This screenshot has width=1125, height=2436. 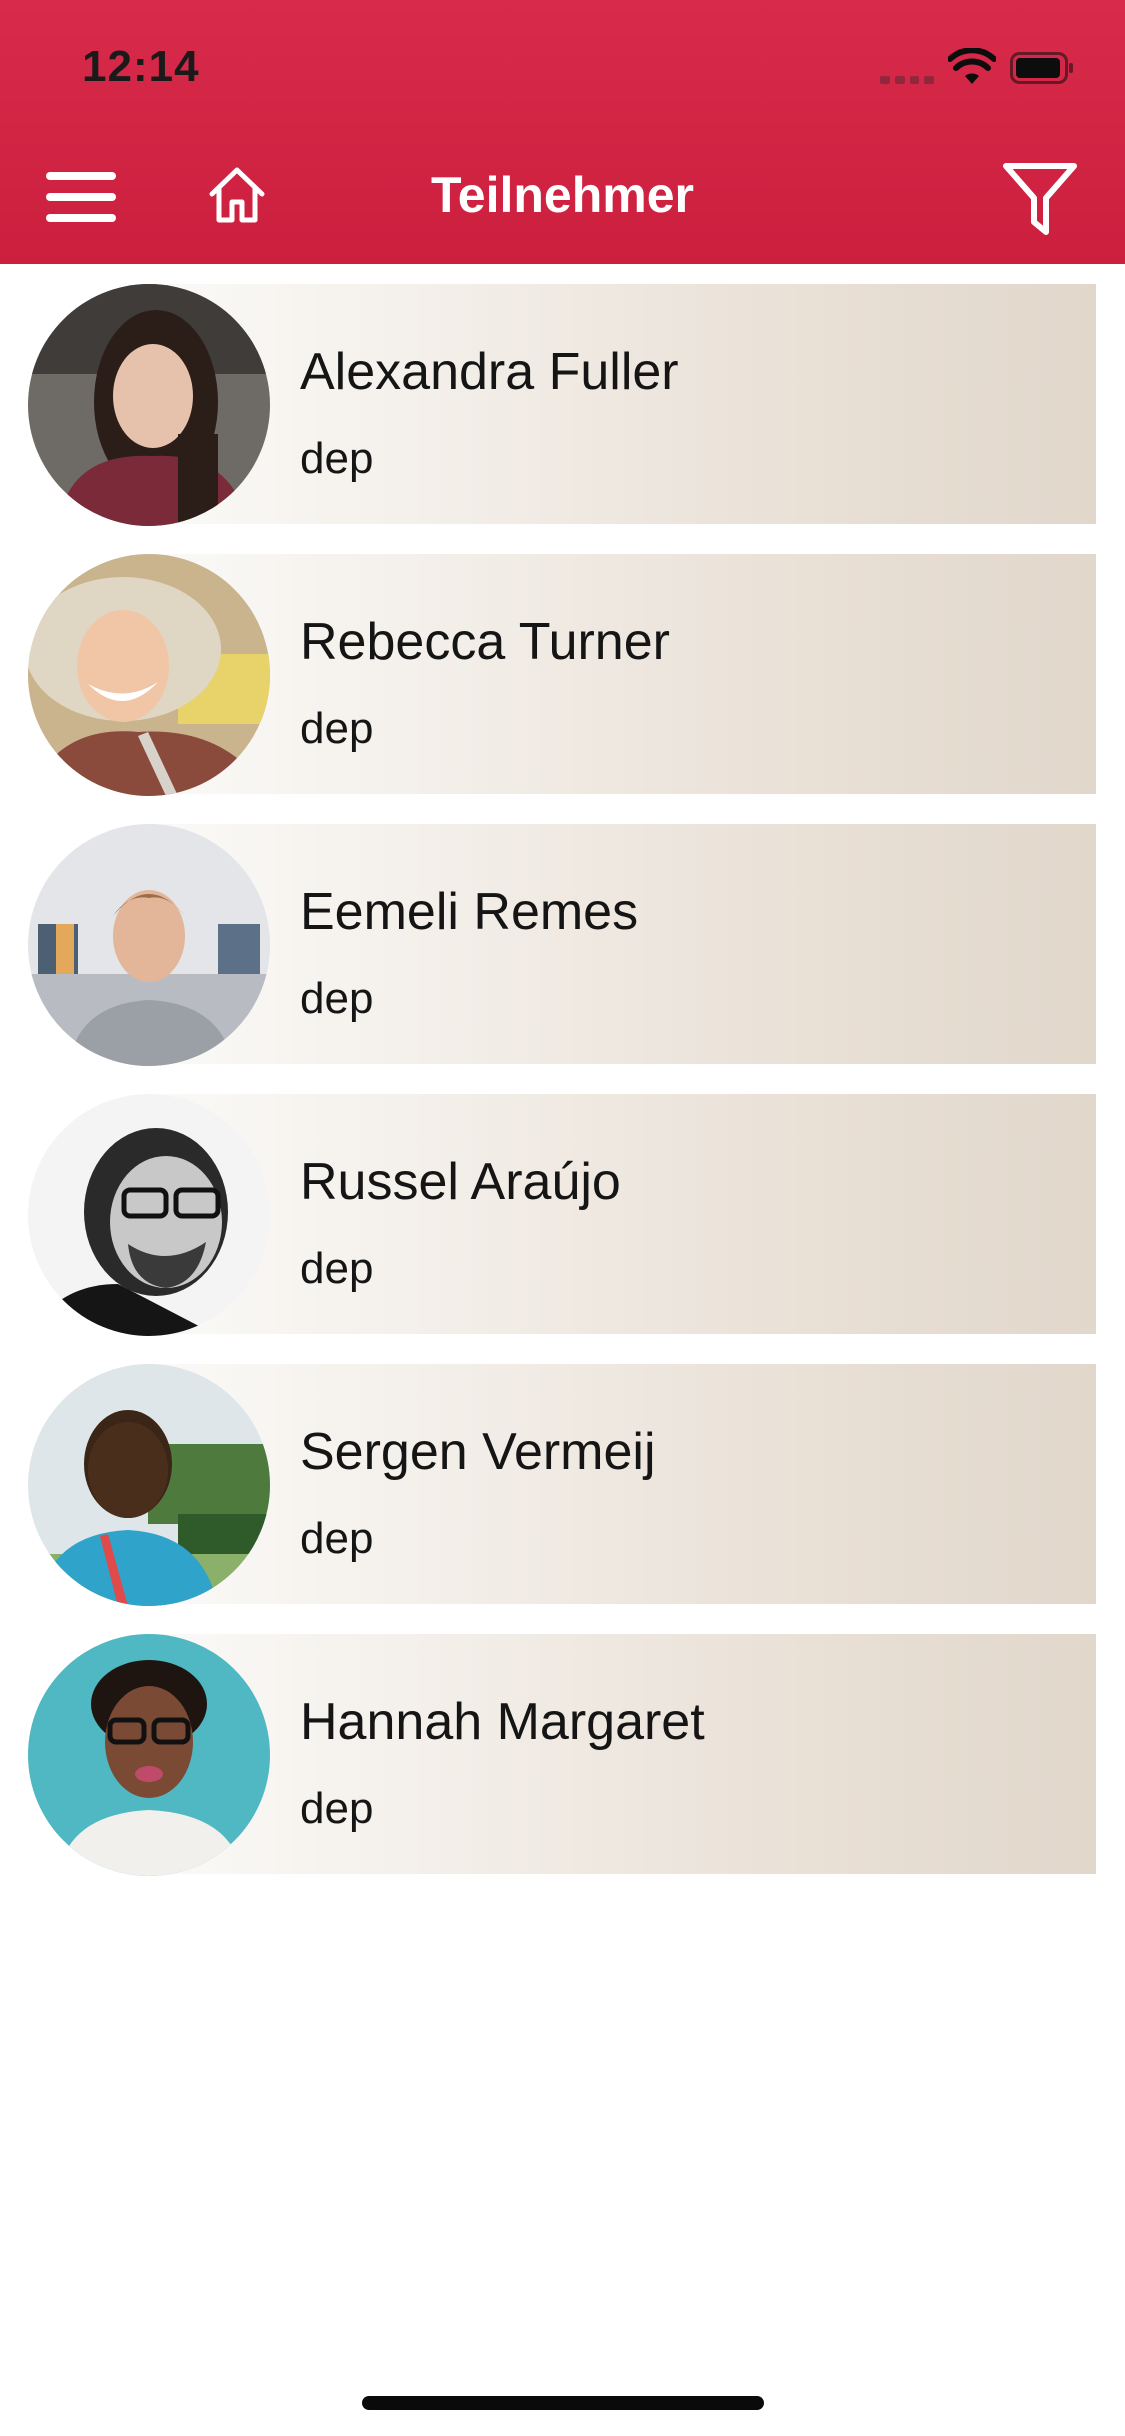 I want to click on home-button, so click(x=237, y=194).